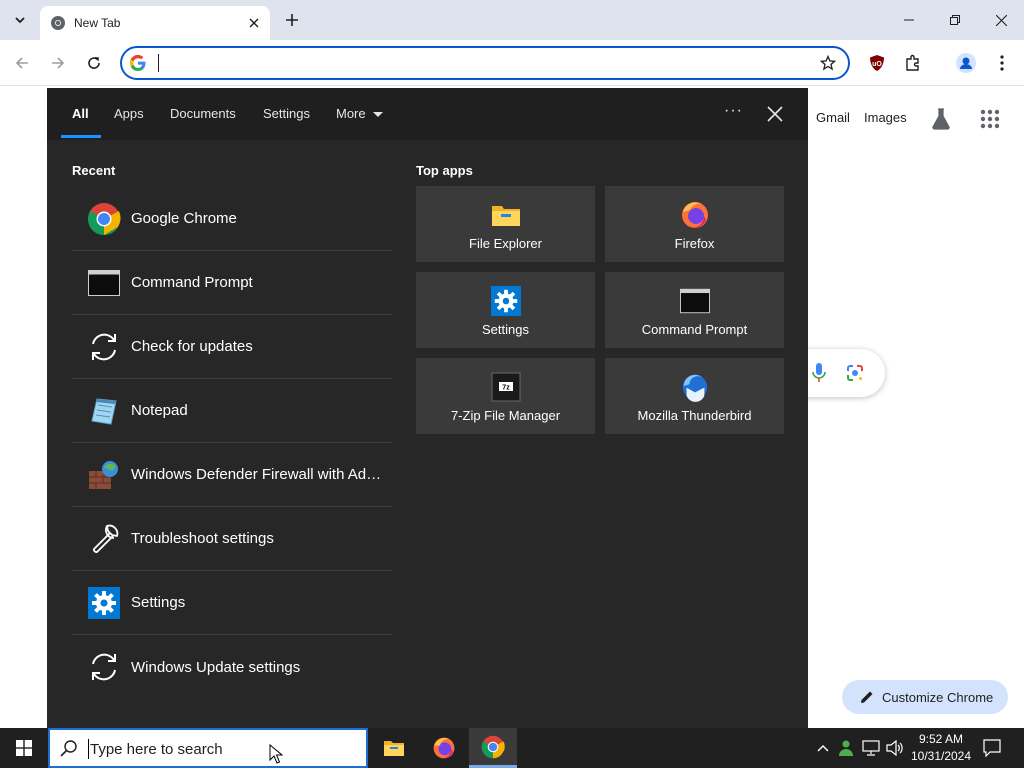 The height and width of the screenshot is (768, 1024). I want to click on taskbar-clock: 9:52 AM 10/31/2024, so click(941, 748).